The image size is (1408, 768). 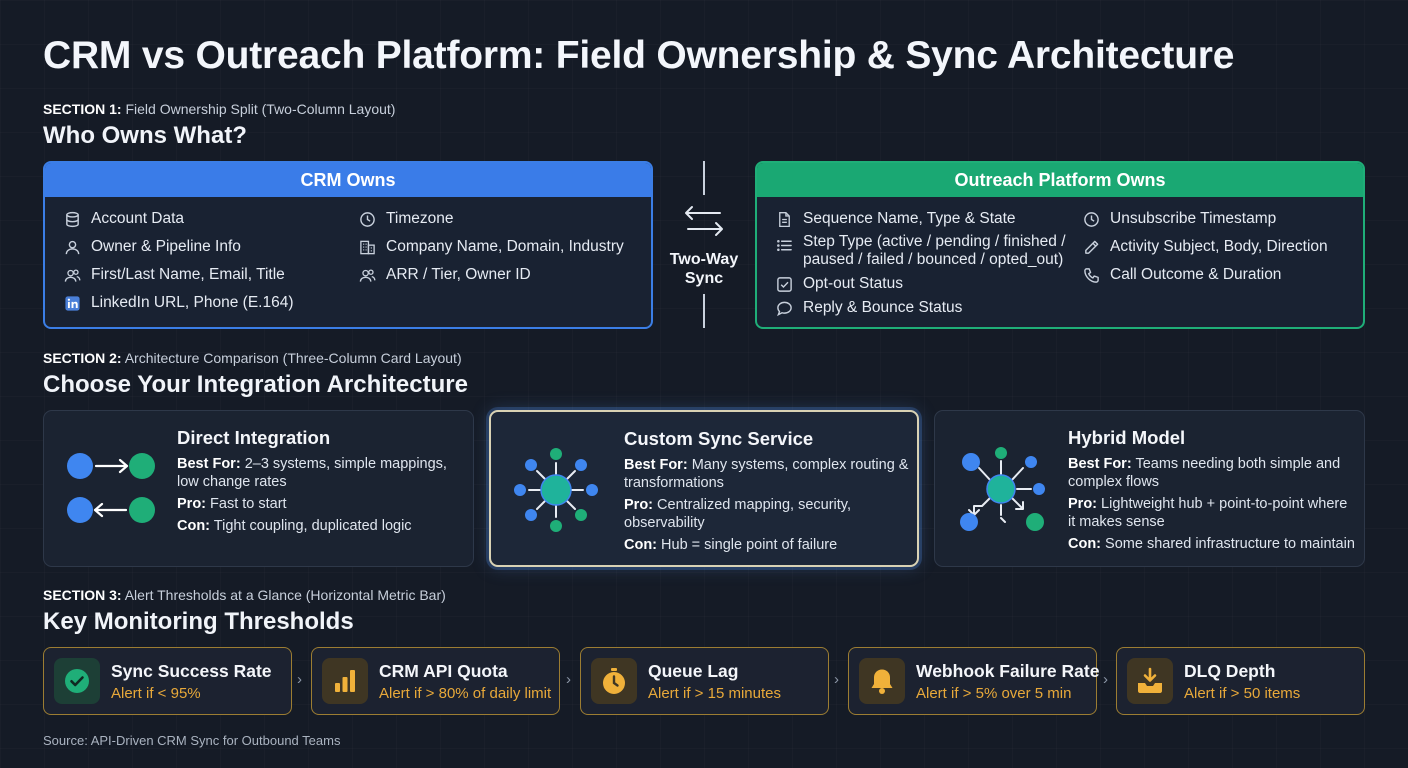 What do you see at coordinates (294, 526) in the screenshot?
I see `arch-con: Con: Tight coupling, duplicated logic` at bounding box center [294, 526].